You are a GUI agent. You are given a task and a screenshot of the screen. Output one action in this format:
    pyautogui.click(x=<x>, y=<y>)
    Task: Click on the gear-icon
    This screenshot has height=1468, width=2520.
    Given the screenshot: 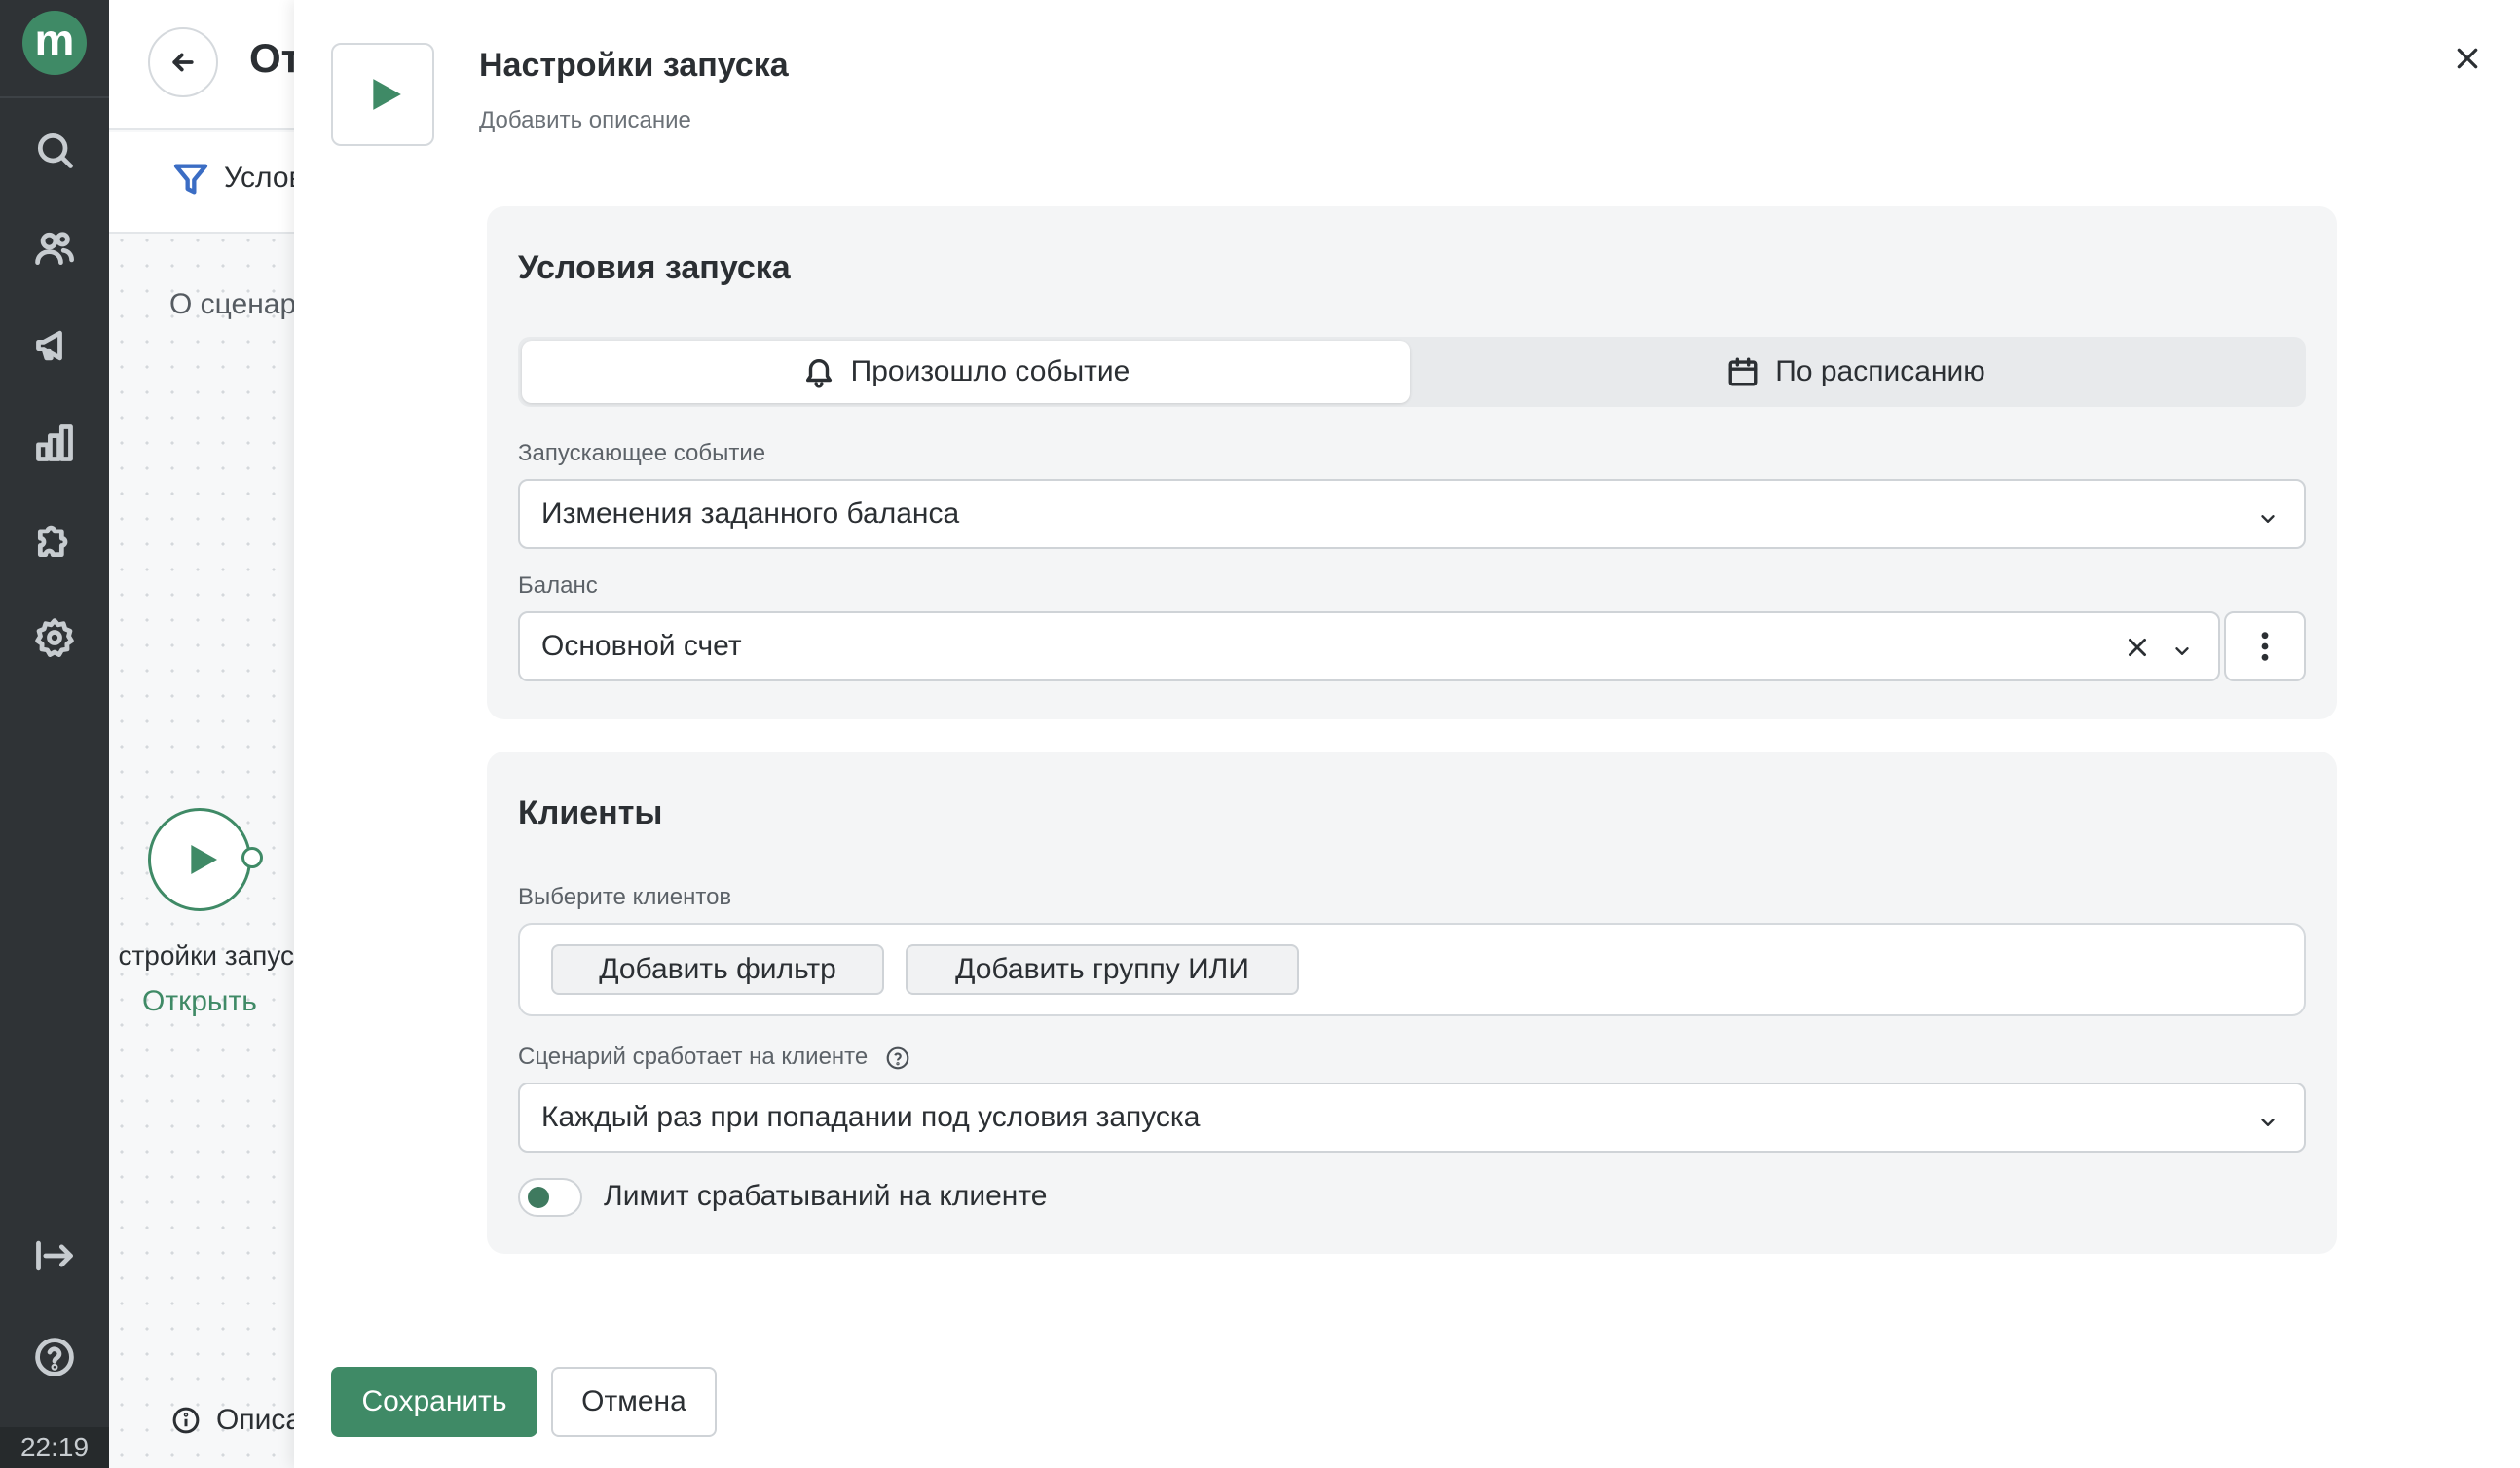 What is the action you would take?
    pyautogui.click(x=54, y=637)
    